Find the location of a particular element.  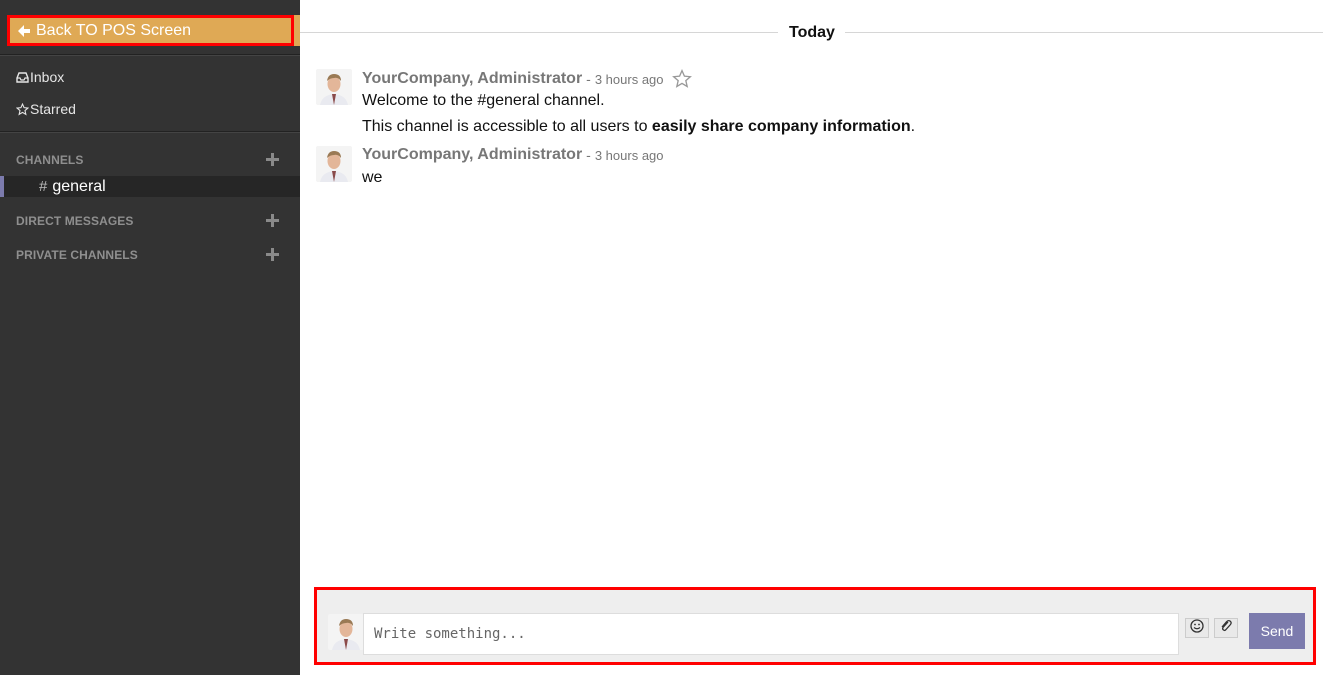

back-to-pos-button: Back TO POS Screen is located at coordinates (150, 30).